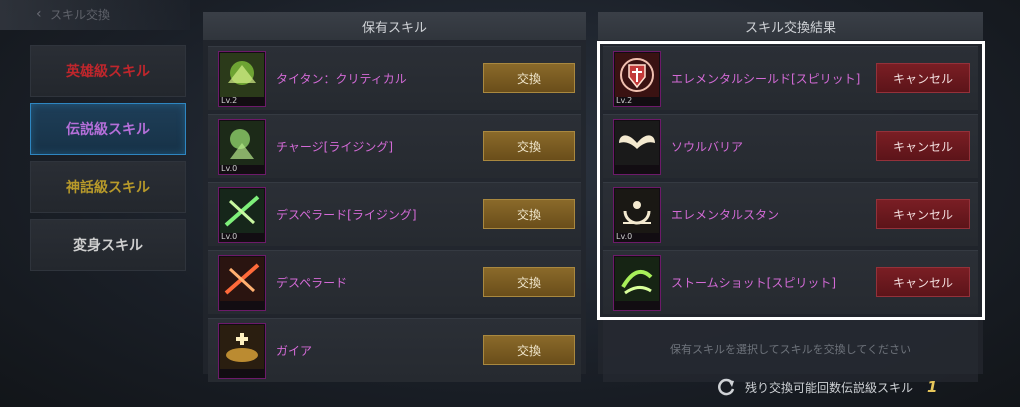 This screenshot has height=407, width=1020. Describe the element at coordinates (707, 147) in the screenshot. I see `skill-name: ソウルバリア` at that location.